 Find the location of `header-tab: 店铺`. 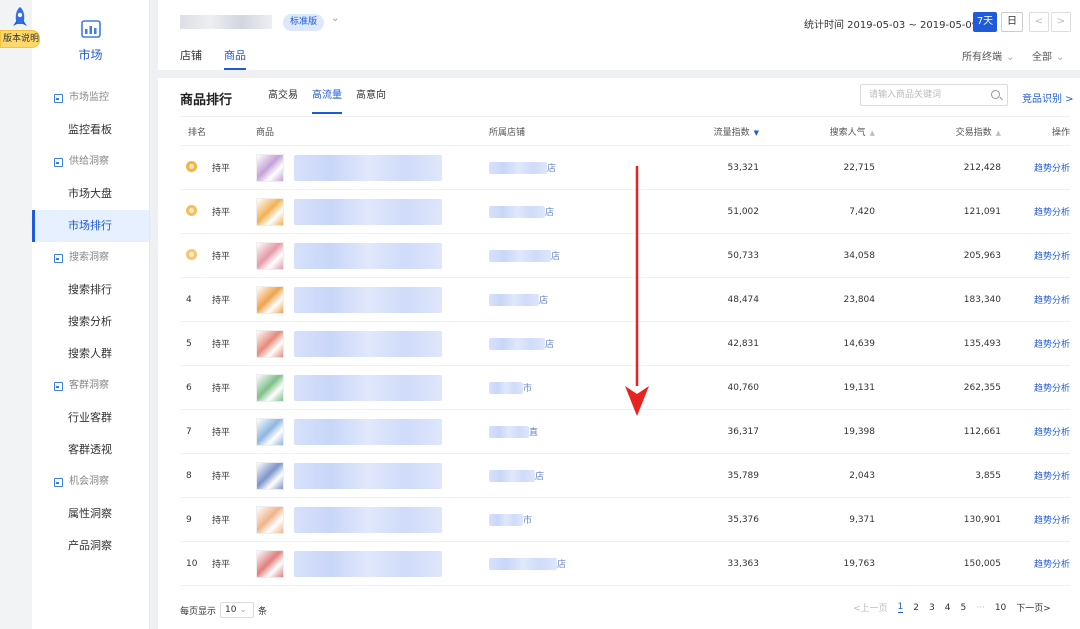

header-tab: 店铺 is located at coordinates (191, 56).